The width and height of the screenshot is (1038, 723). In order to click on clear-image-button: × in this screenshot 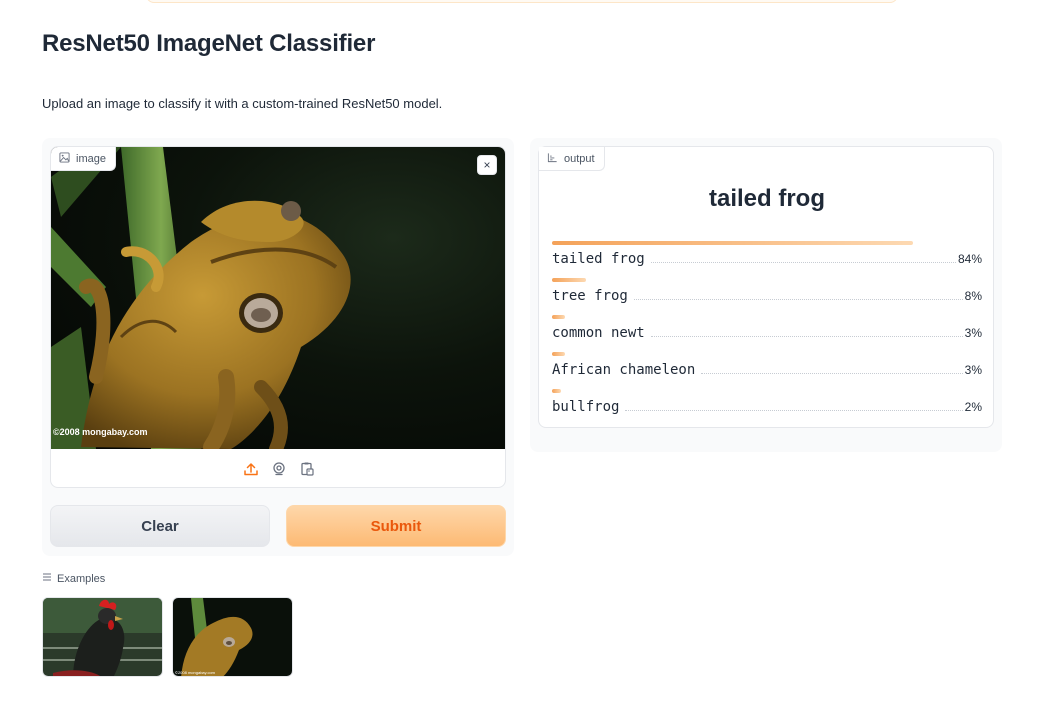, I will do `click(487, 165)`.